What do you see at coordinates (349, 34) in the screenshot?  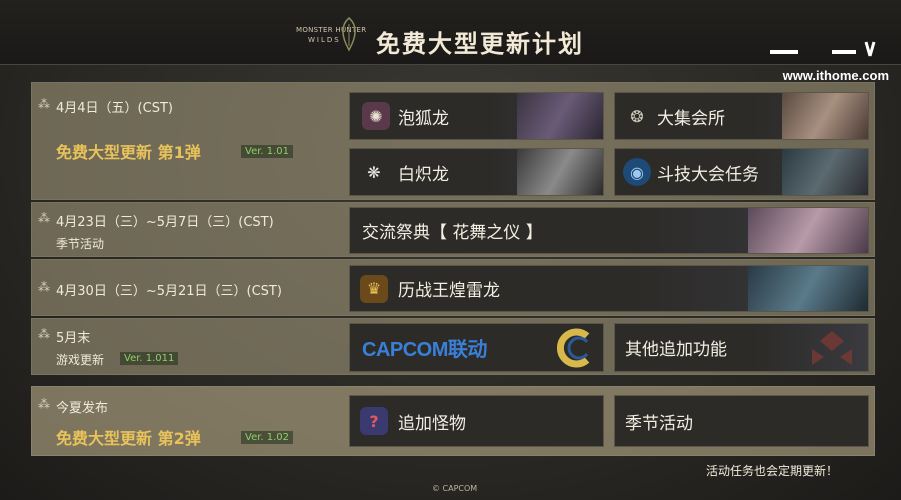 I see `logo-emblem-icon` at bounding box center [349, 34].